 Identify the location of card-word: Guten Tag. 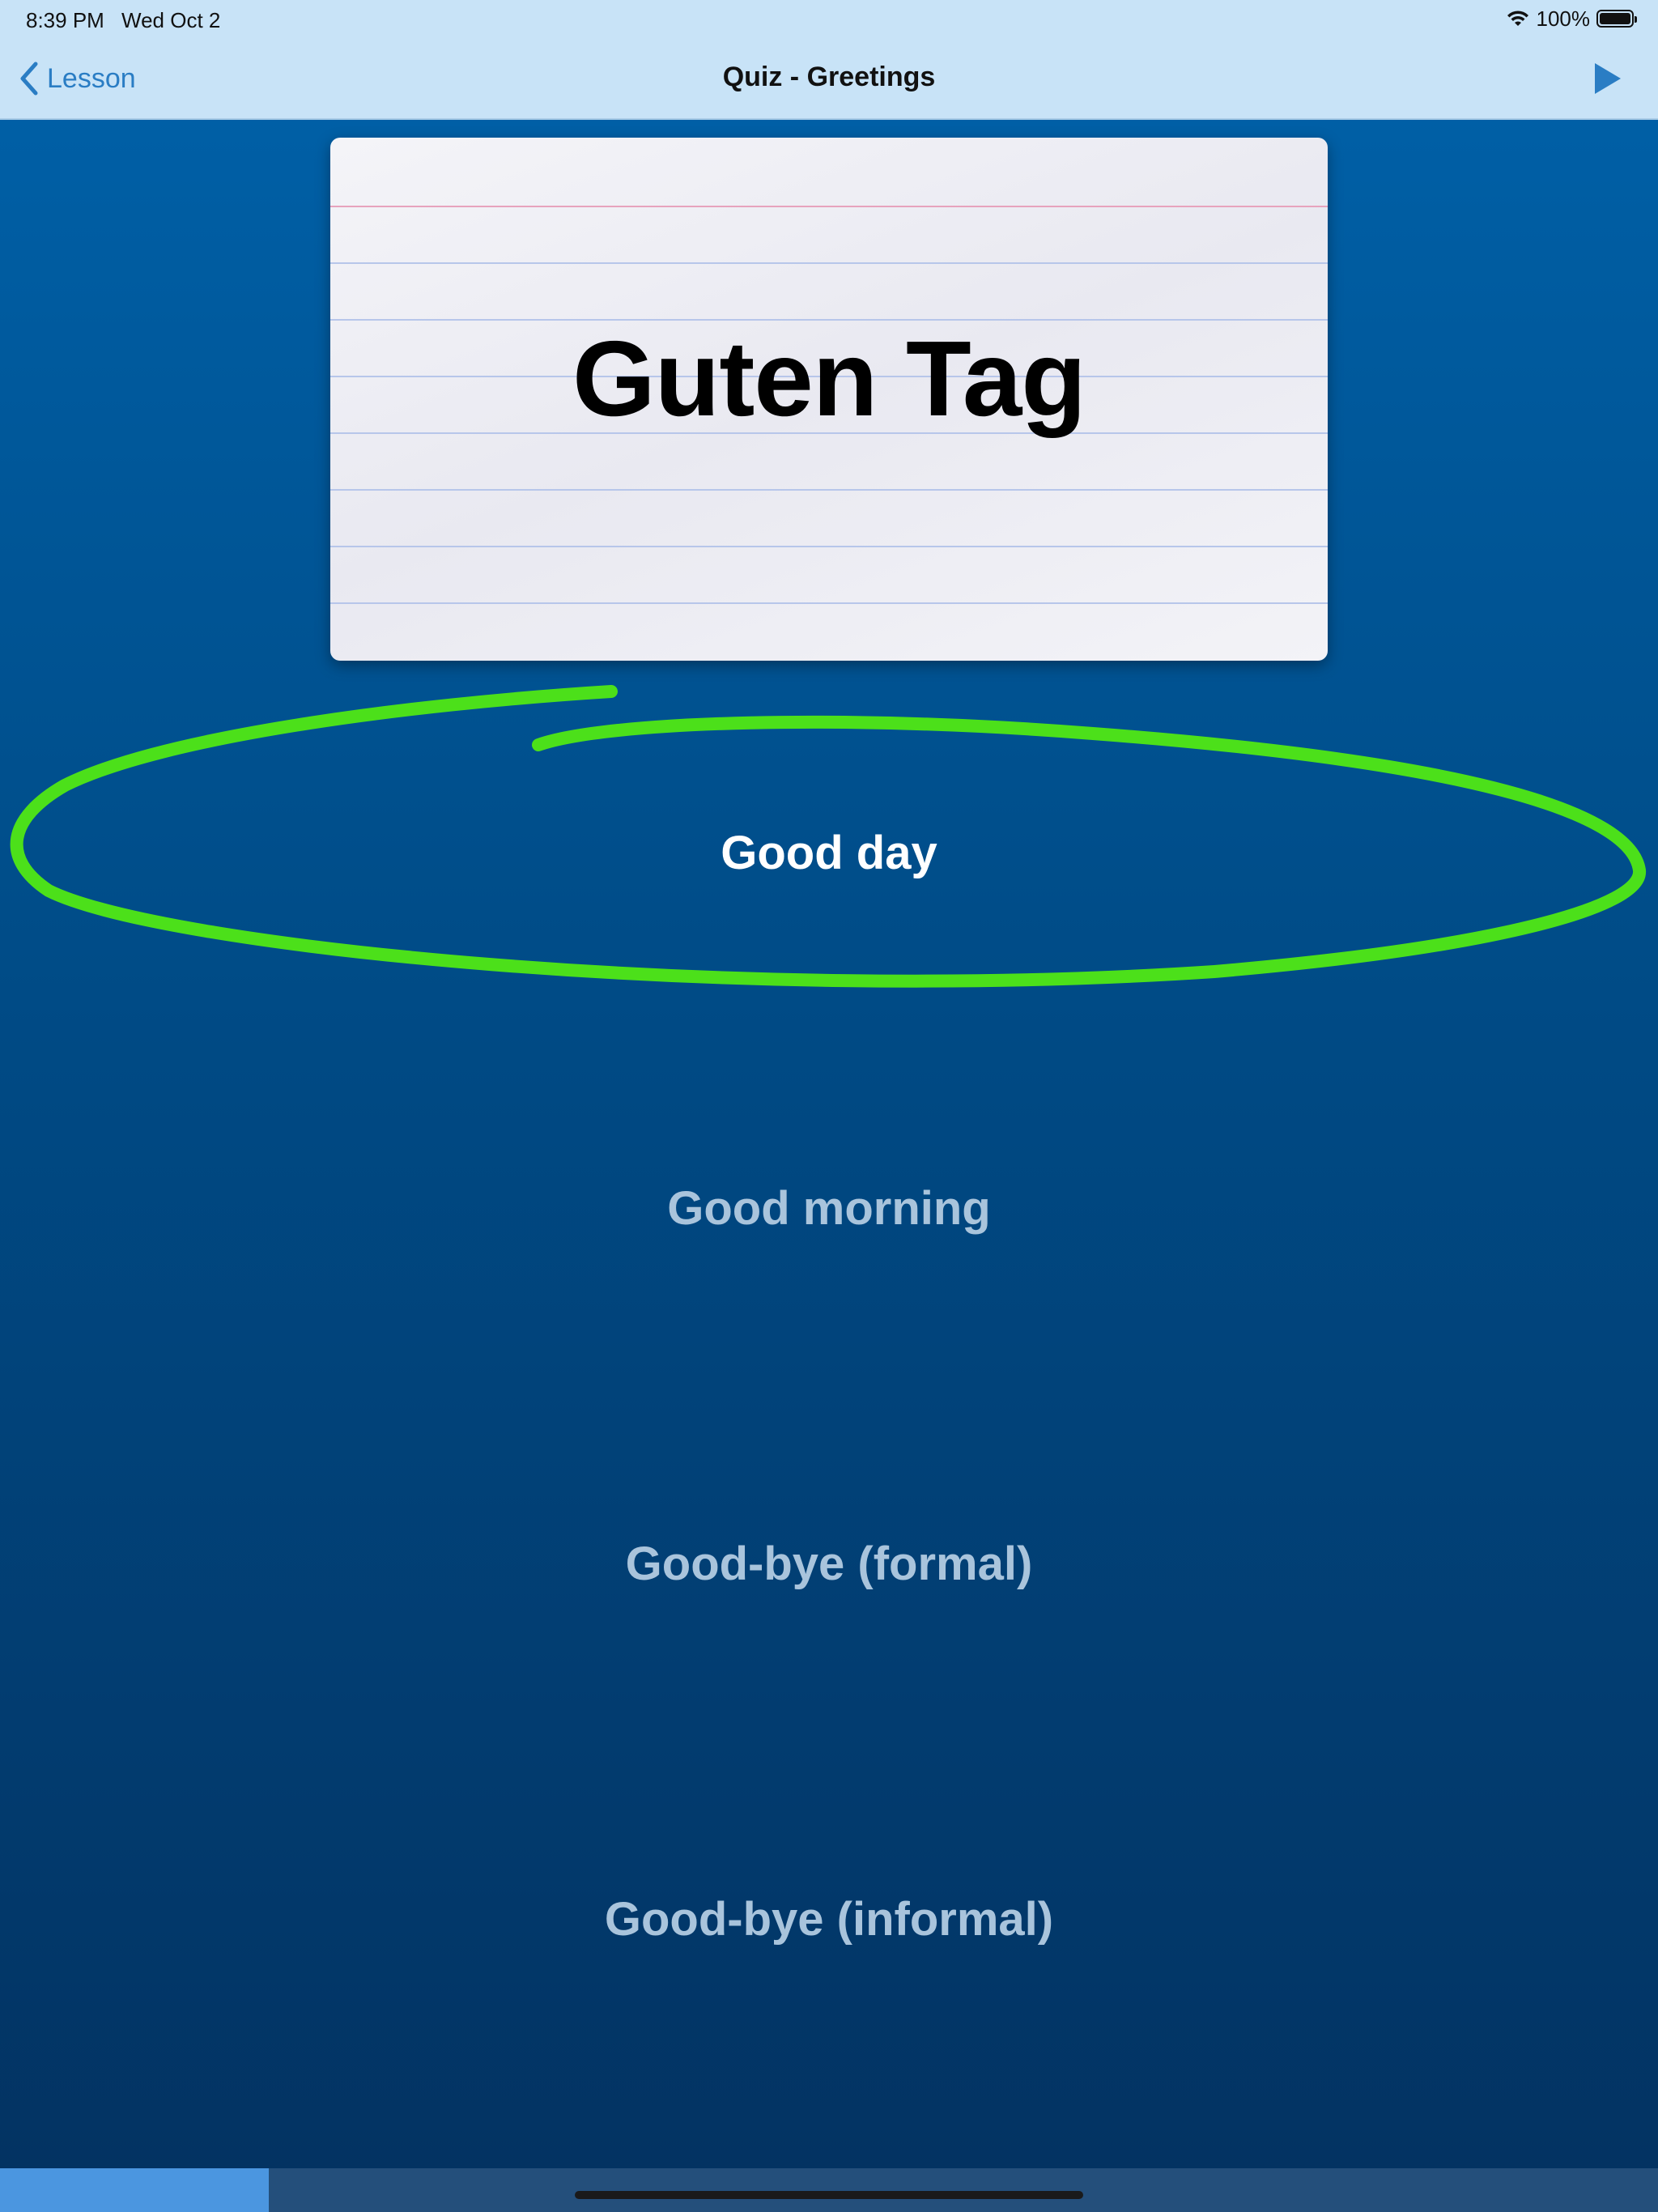
(829, 379).